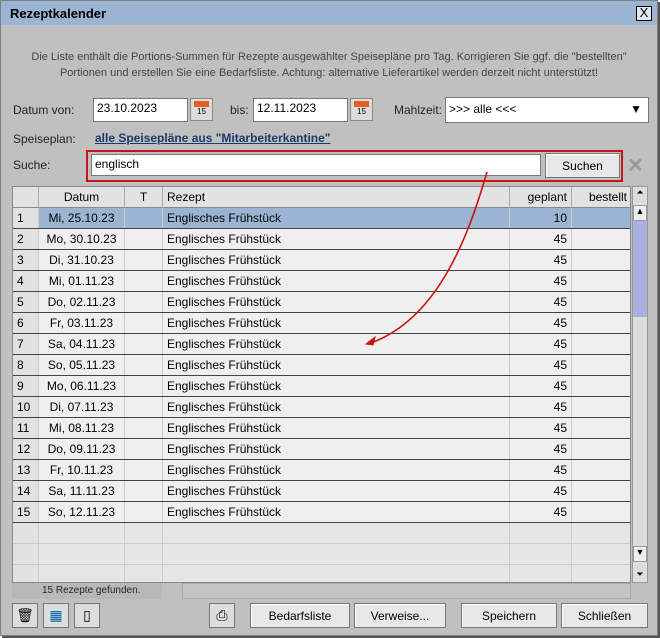 This screenshot has width=660, height=638. I want to click on printer-icon: ⎙, so click(222, 615).